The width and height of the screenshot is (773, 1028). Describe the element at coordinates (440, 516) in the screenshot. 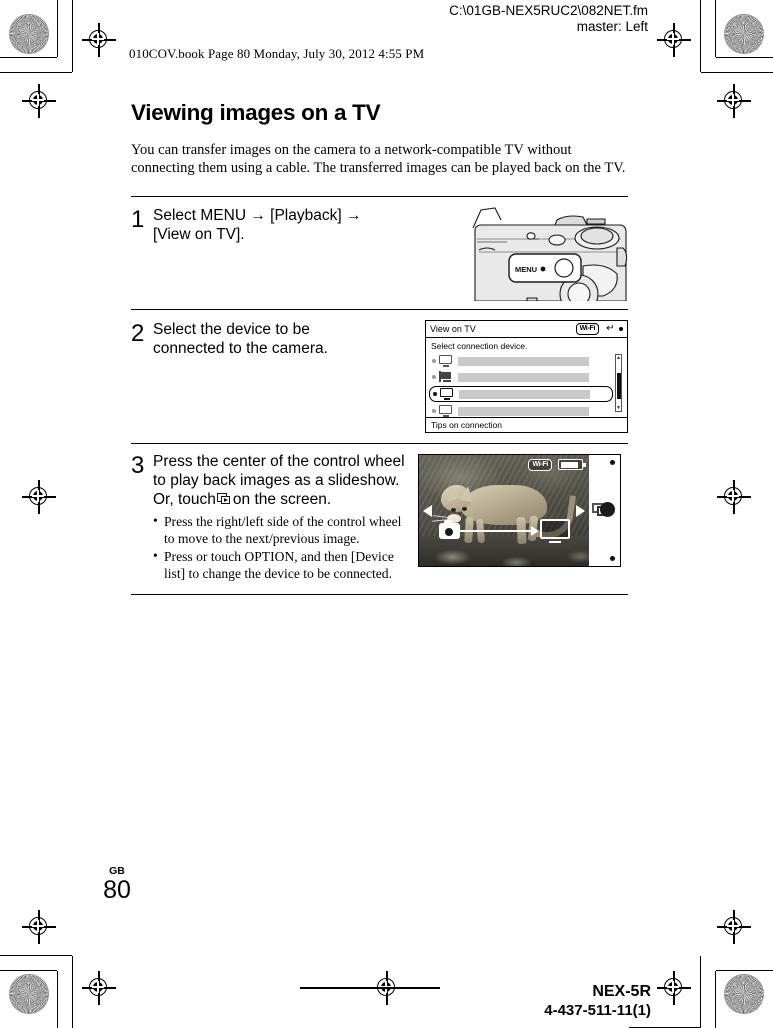

I see `cat-whisker` at that location.